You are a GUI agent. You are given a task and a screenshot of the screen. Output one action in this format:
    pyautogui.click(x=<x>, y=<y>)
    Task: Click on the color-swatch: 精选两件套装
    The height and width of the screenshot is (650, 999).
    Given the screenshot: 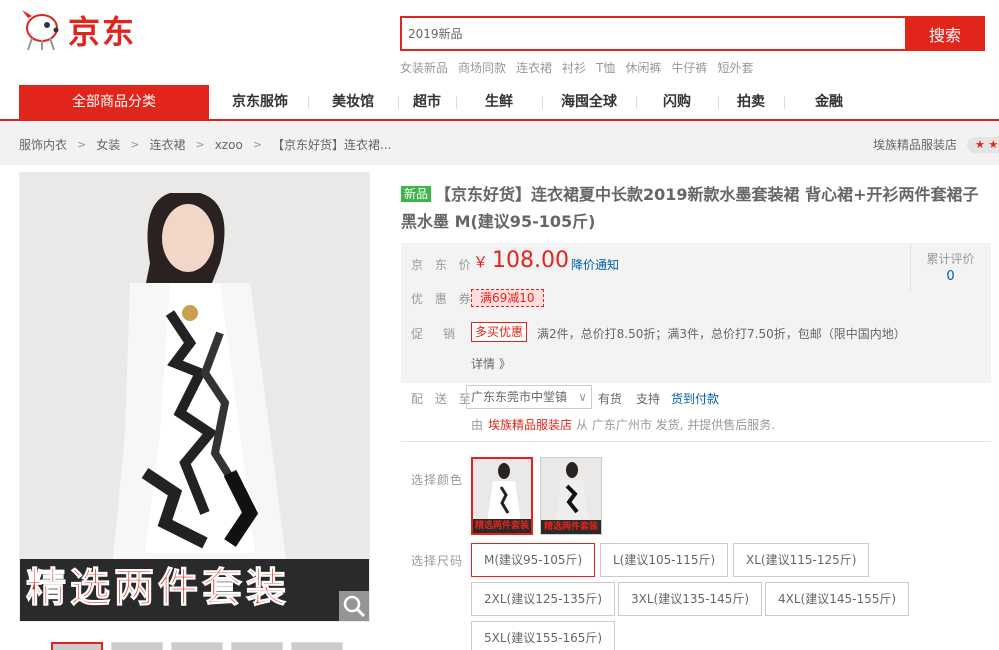 What is the action you would take?
    pyautogui.click(x=571, y=496)
    